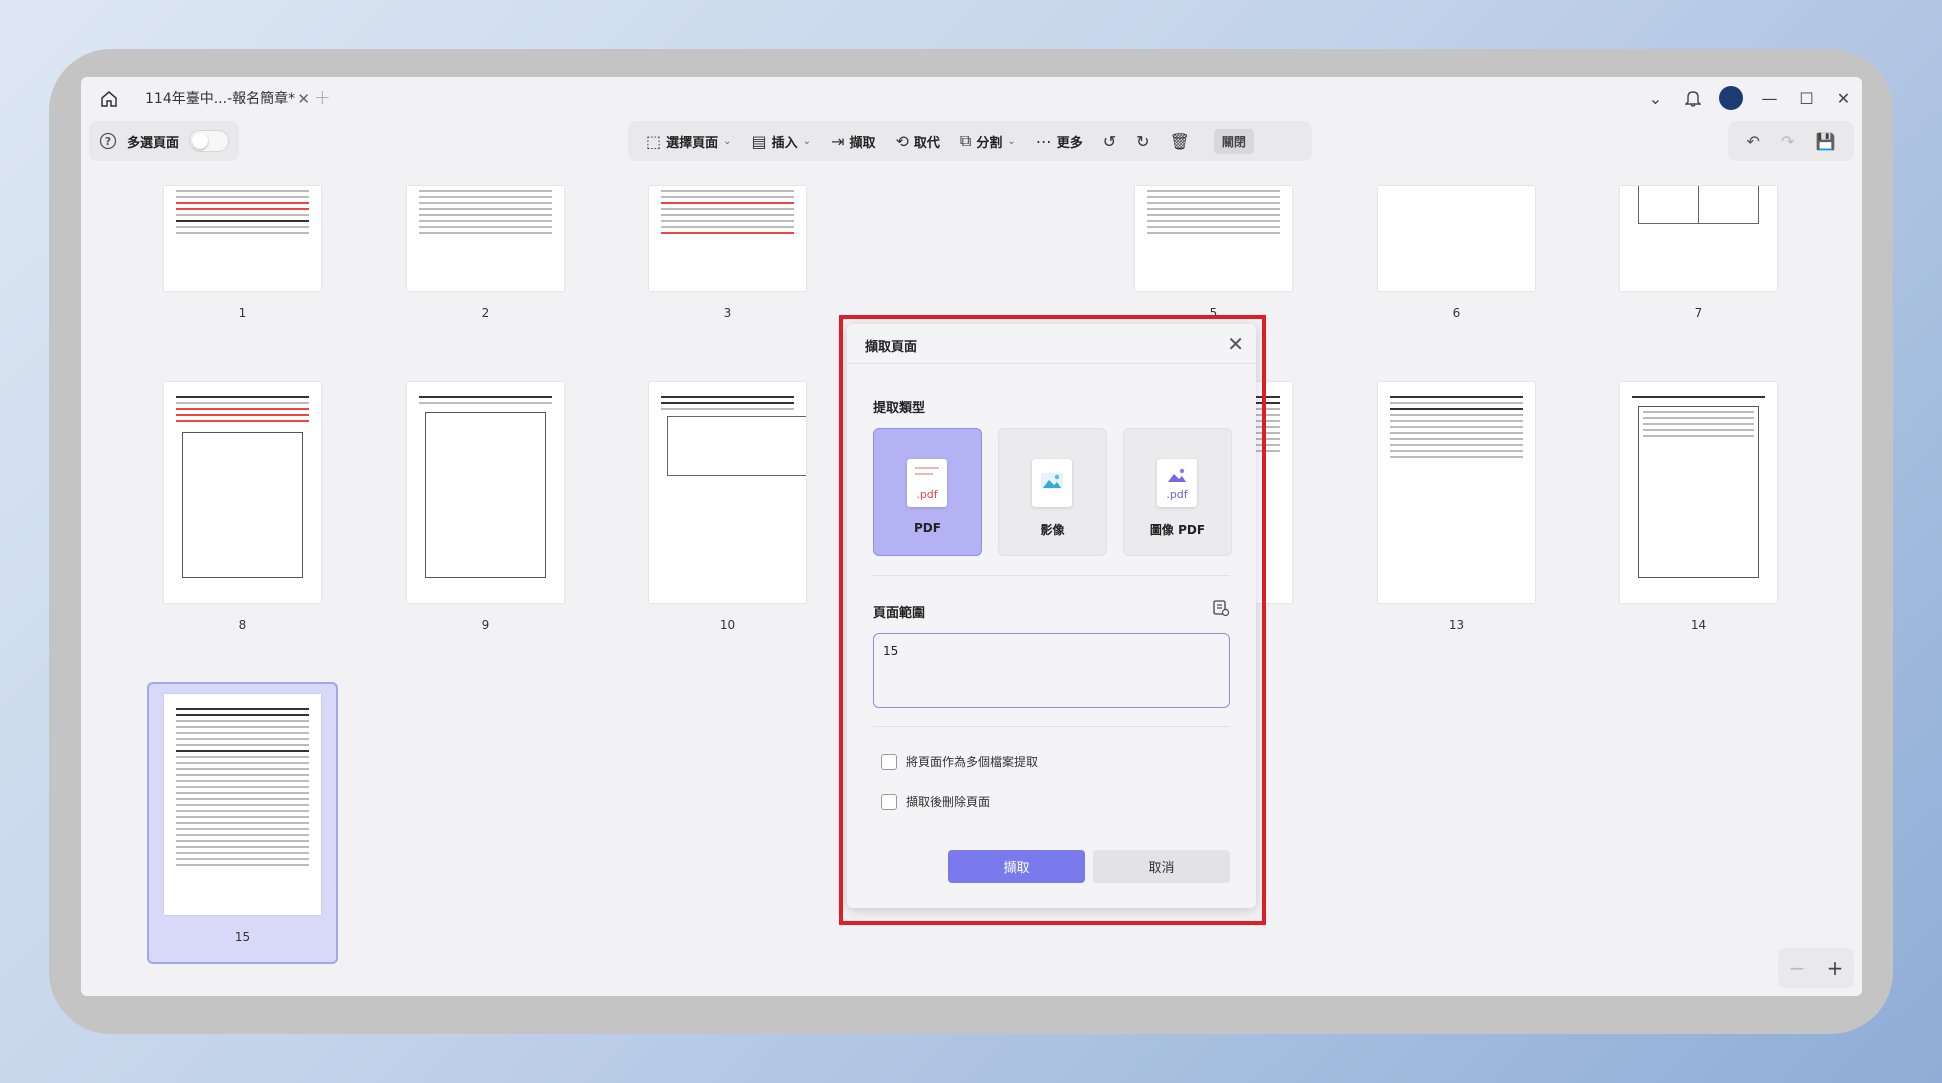 This screenshot has width=1942, height=1083. I want to click on zoom-control: − +, so click(1816, 968).